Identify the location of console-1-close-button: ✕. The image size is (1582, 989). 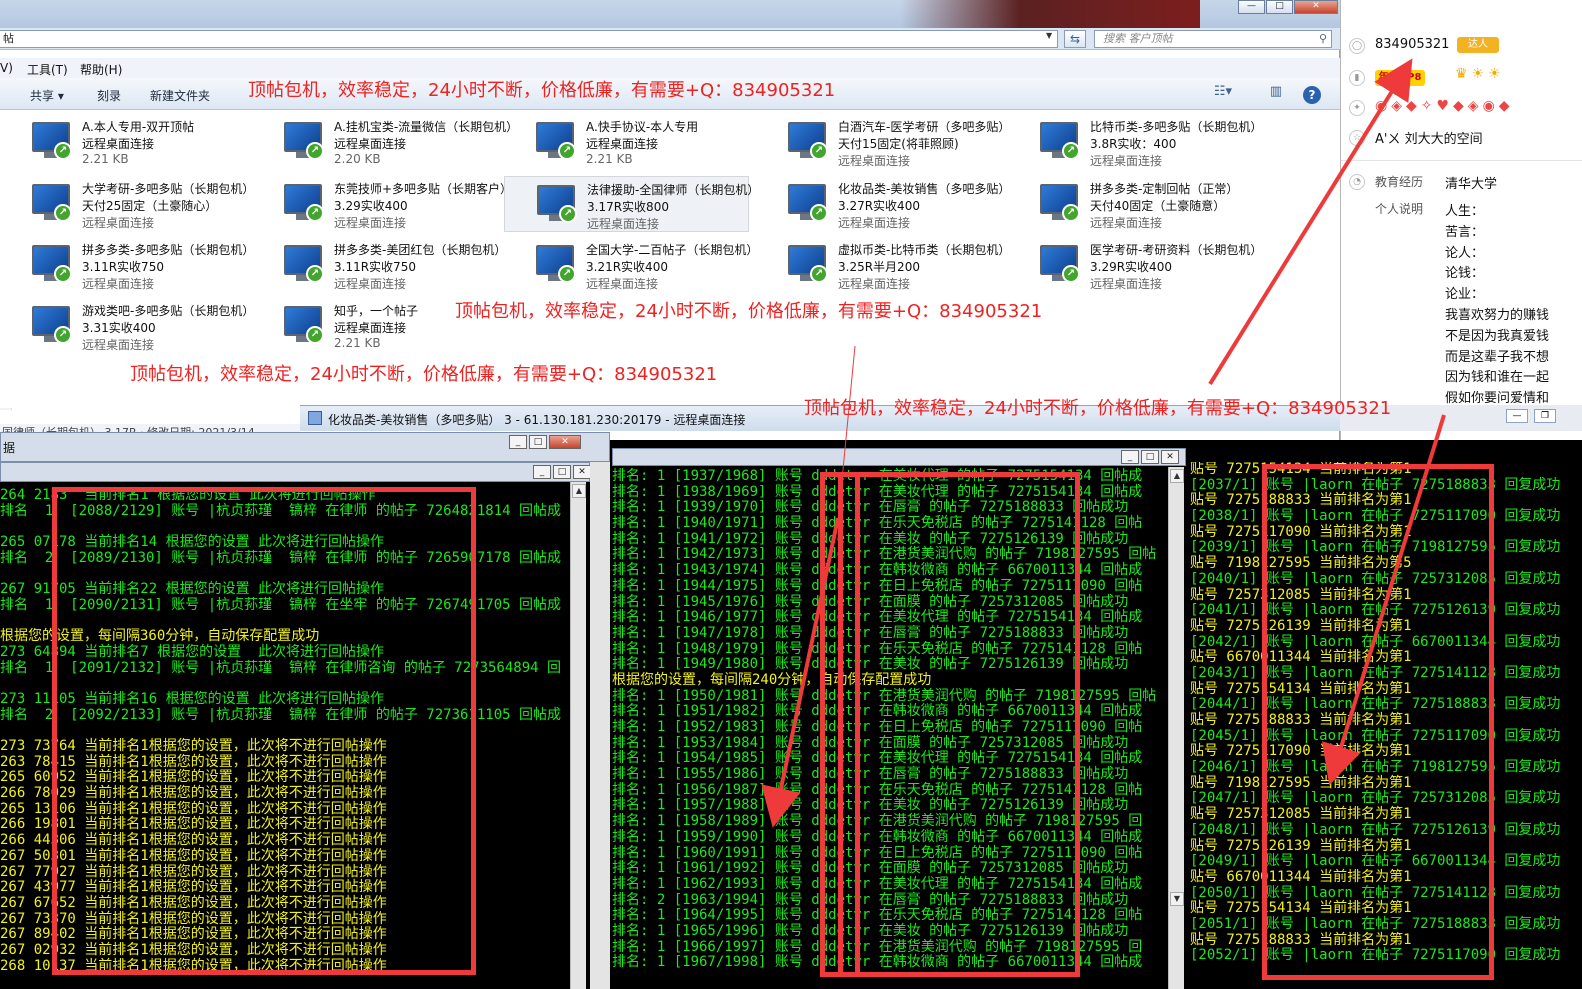
(565, 442).